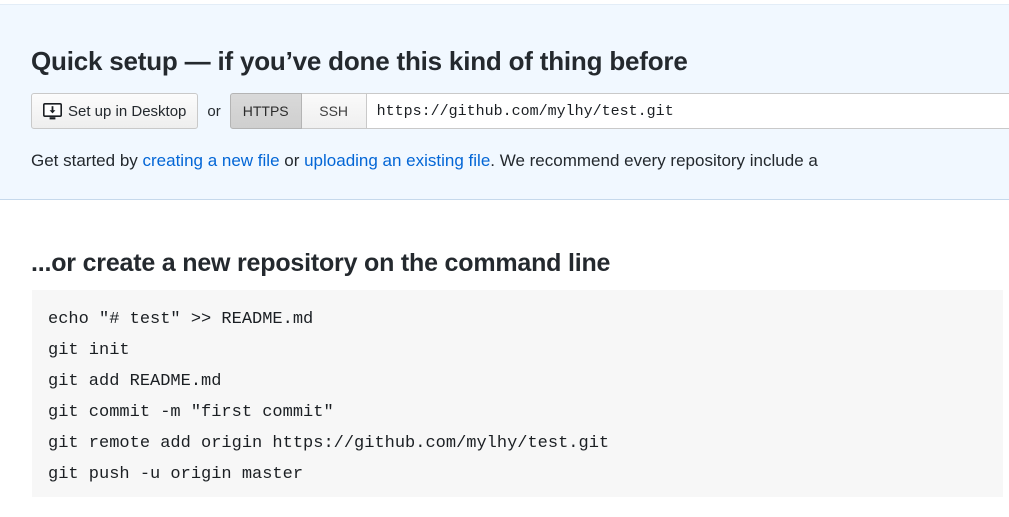  Describe the element at coordinates (334, 111) in the screenshot. I see `protocol-tab-ssh: SSH` at that location.